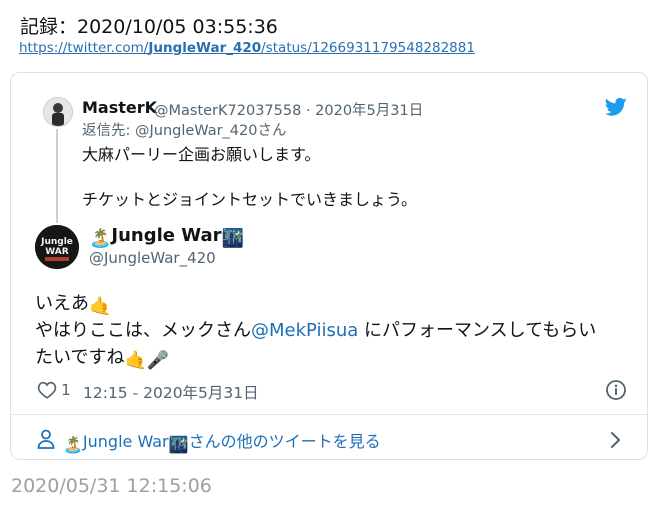 The image size is (660, 522). I want to click on tweet-line1-text: いえあ, so click(62, 303).